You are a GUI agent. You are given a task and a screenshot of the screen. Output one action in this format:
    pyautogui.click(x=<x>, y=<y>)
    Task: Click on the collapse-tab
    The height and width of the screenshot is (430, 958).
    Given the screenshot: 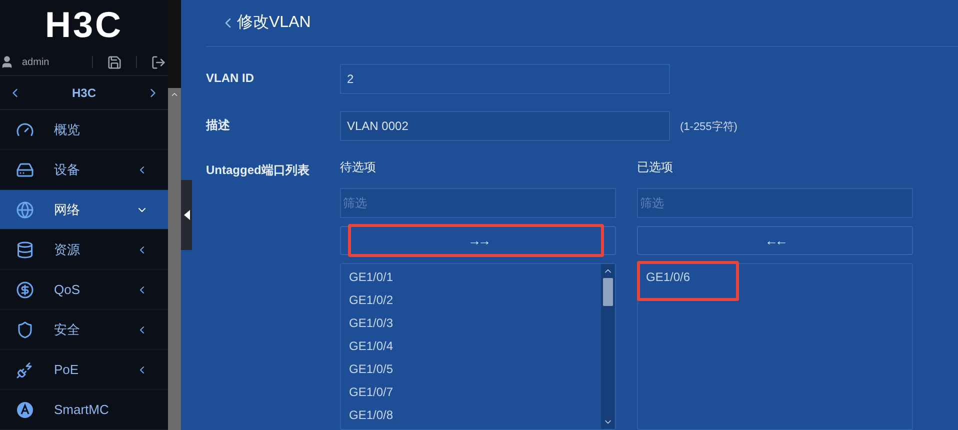 What is the action you would take?
    pyautogui.click(x=186, y=215)
    